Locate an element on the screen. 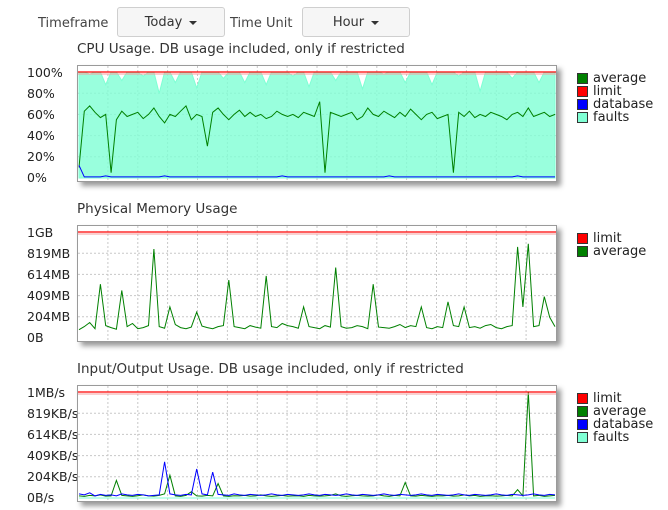  io-ytick-label: 614KB/s is located at coordinates (52, 435).